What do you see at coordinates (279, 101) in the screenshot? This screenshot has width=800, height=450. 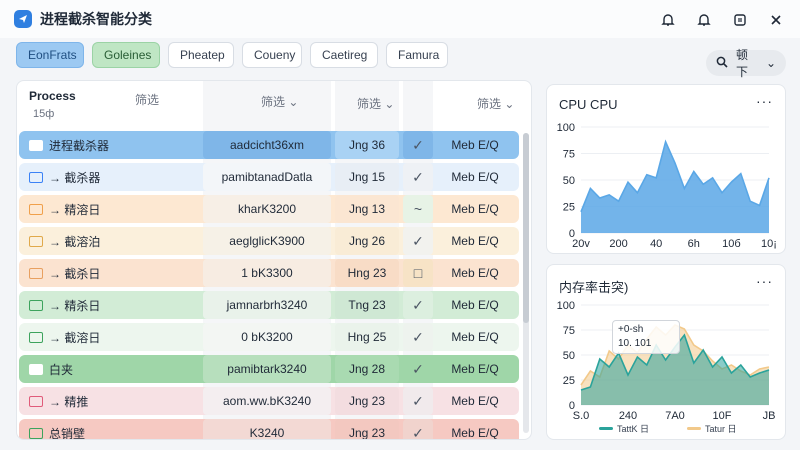 I see `column-filter-2: 筛选 ⌄` at bounding box center [279, 101].